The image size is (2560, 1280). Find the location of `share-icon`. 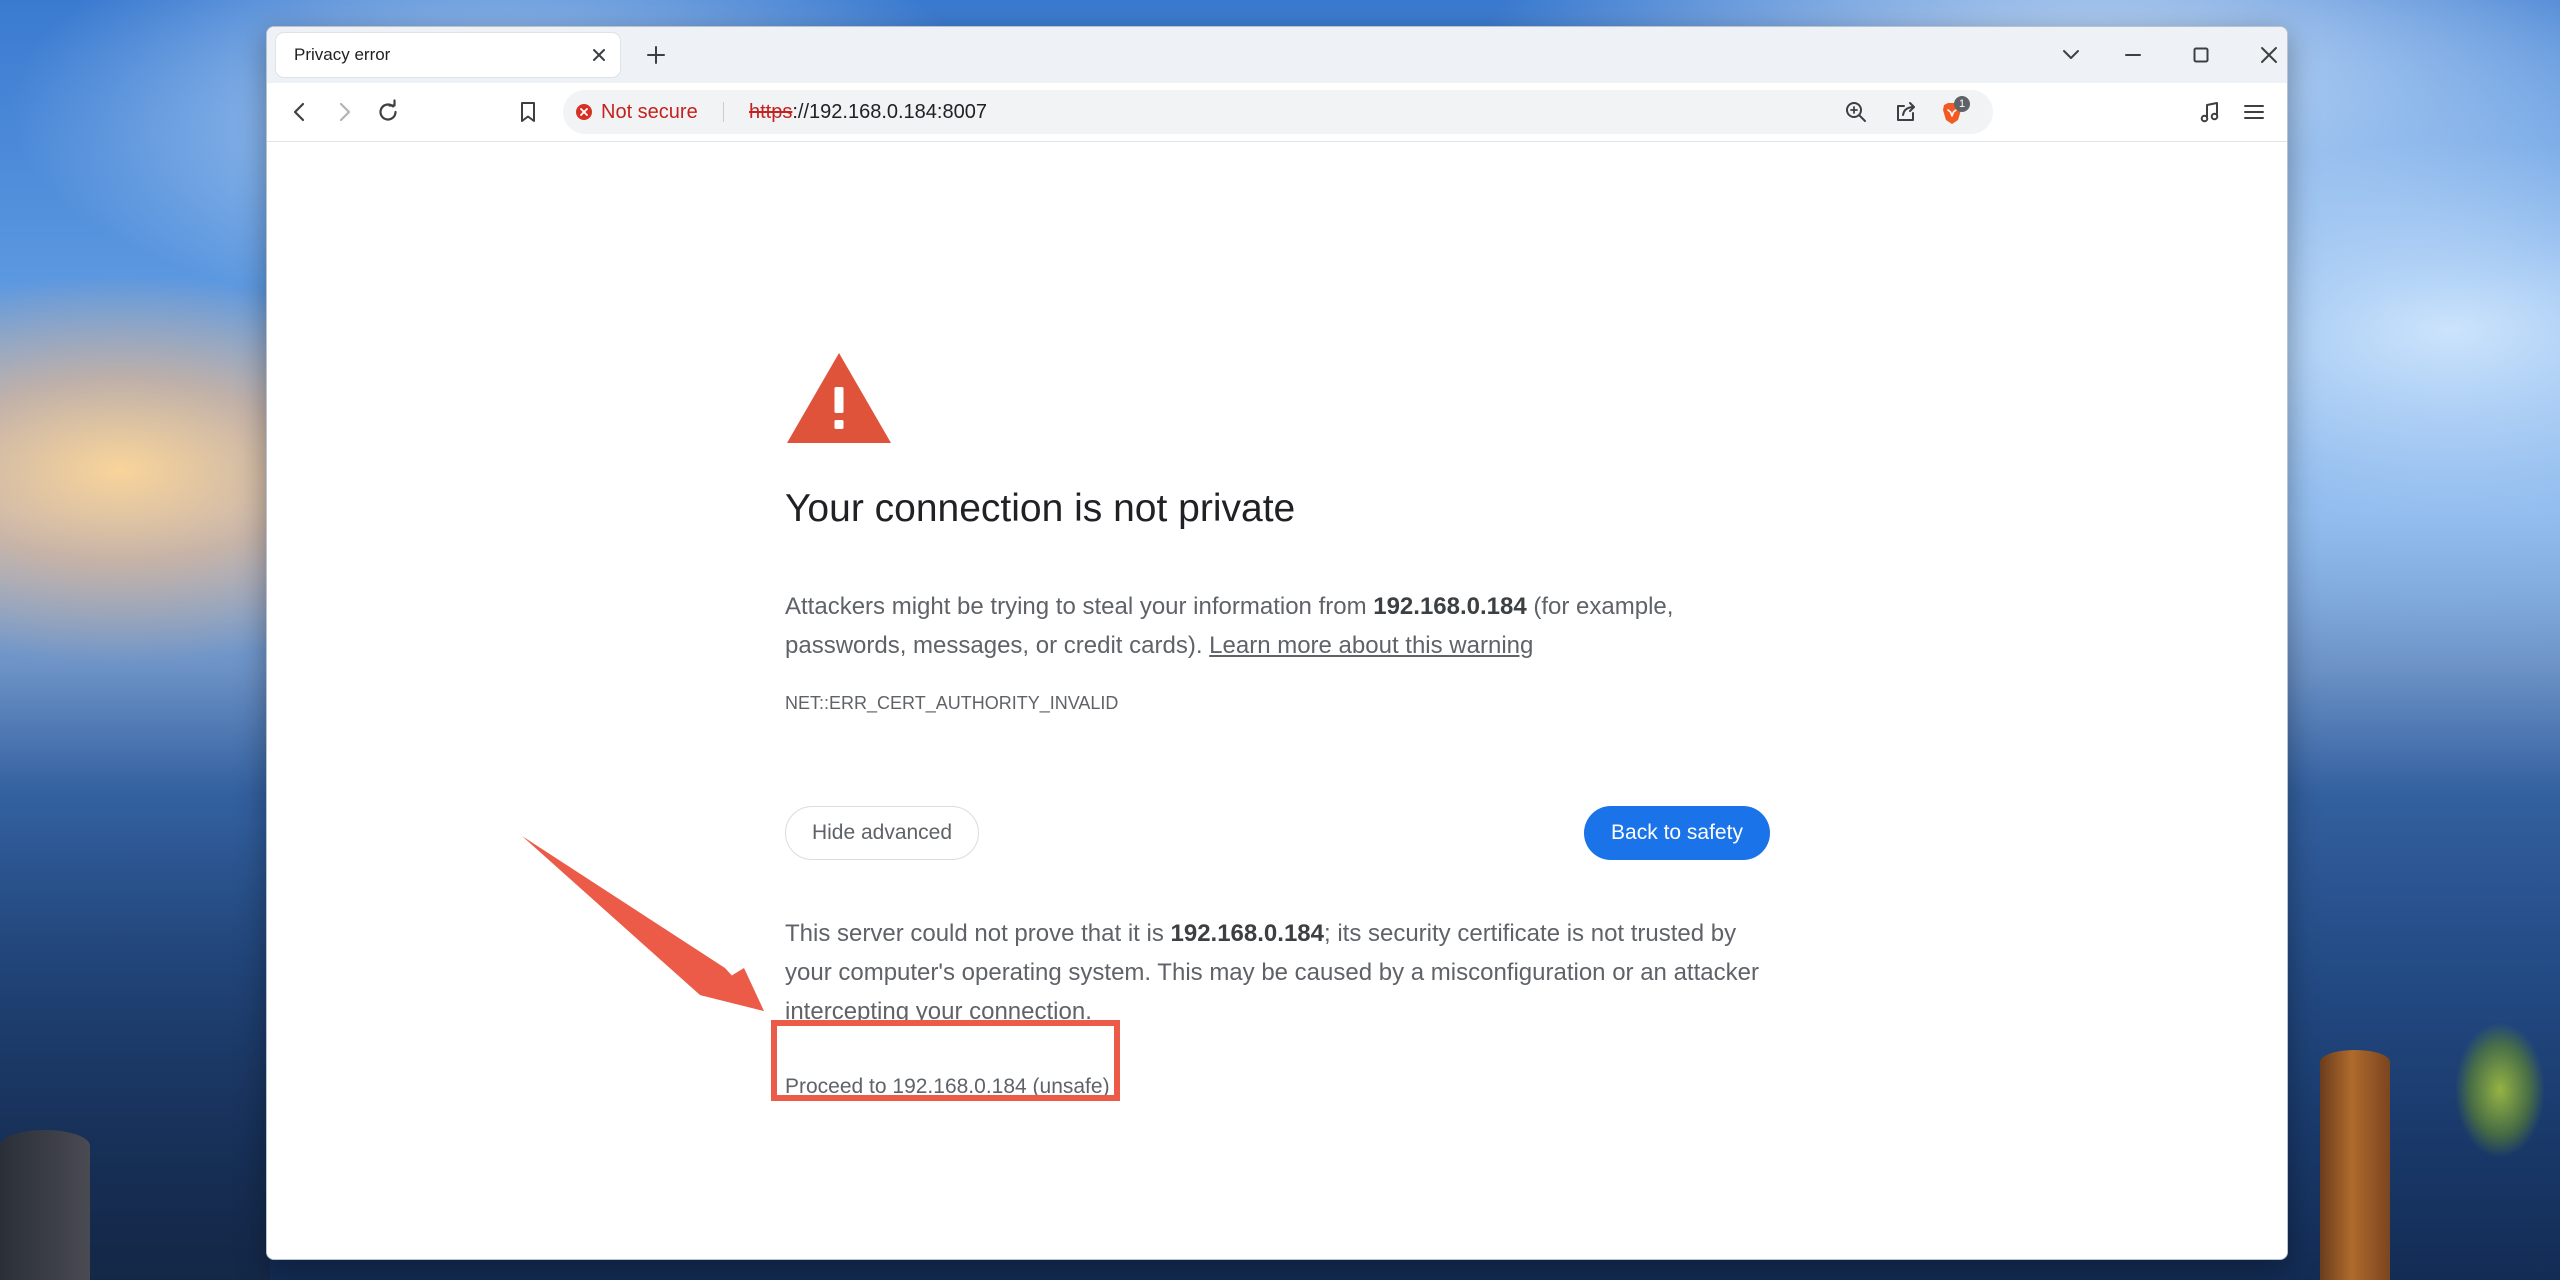

share-icon is located at coordinates (1906, 112).